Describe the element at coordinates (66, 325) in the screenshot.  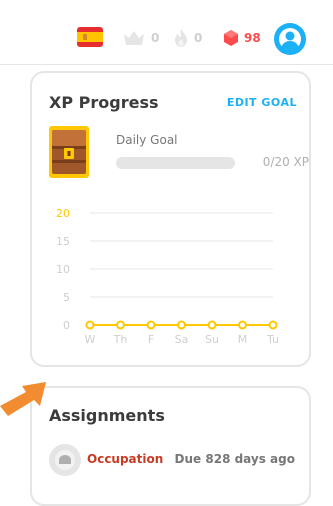
I see `y-tick-label: 0` at that location.